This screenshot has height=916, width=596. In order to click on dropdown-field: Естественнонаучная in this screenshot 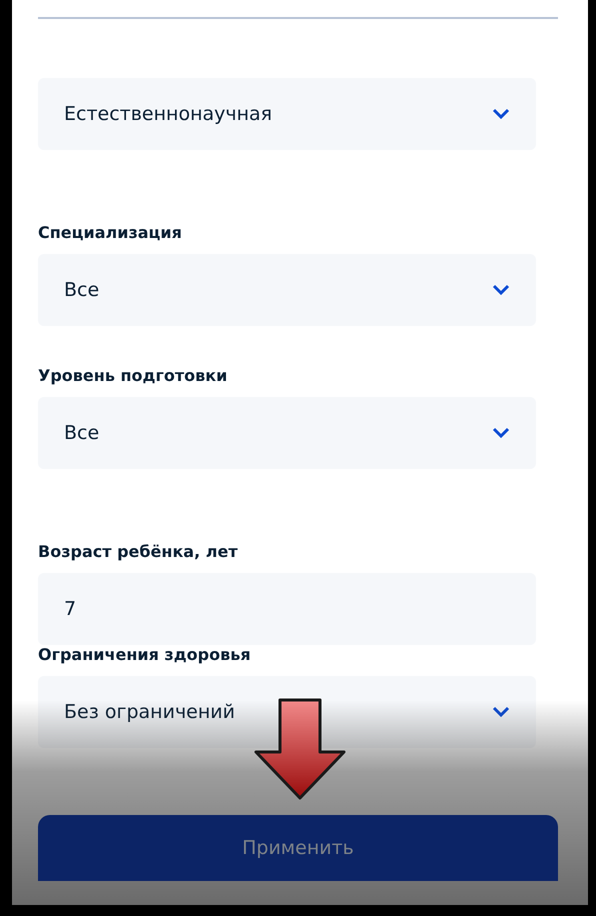, I will do `click(287, 114)`.